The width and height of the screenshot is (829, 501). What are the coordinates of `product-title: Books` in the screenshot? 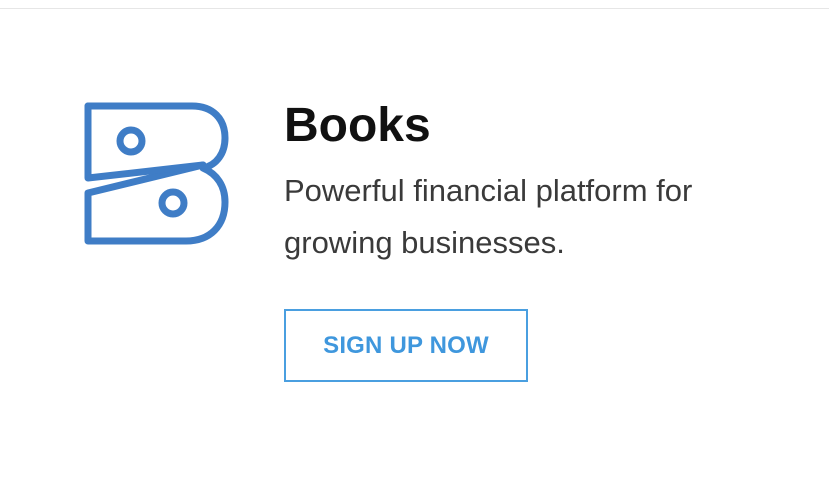 It's located at (357, 125).